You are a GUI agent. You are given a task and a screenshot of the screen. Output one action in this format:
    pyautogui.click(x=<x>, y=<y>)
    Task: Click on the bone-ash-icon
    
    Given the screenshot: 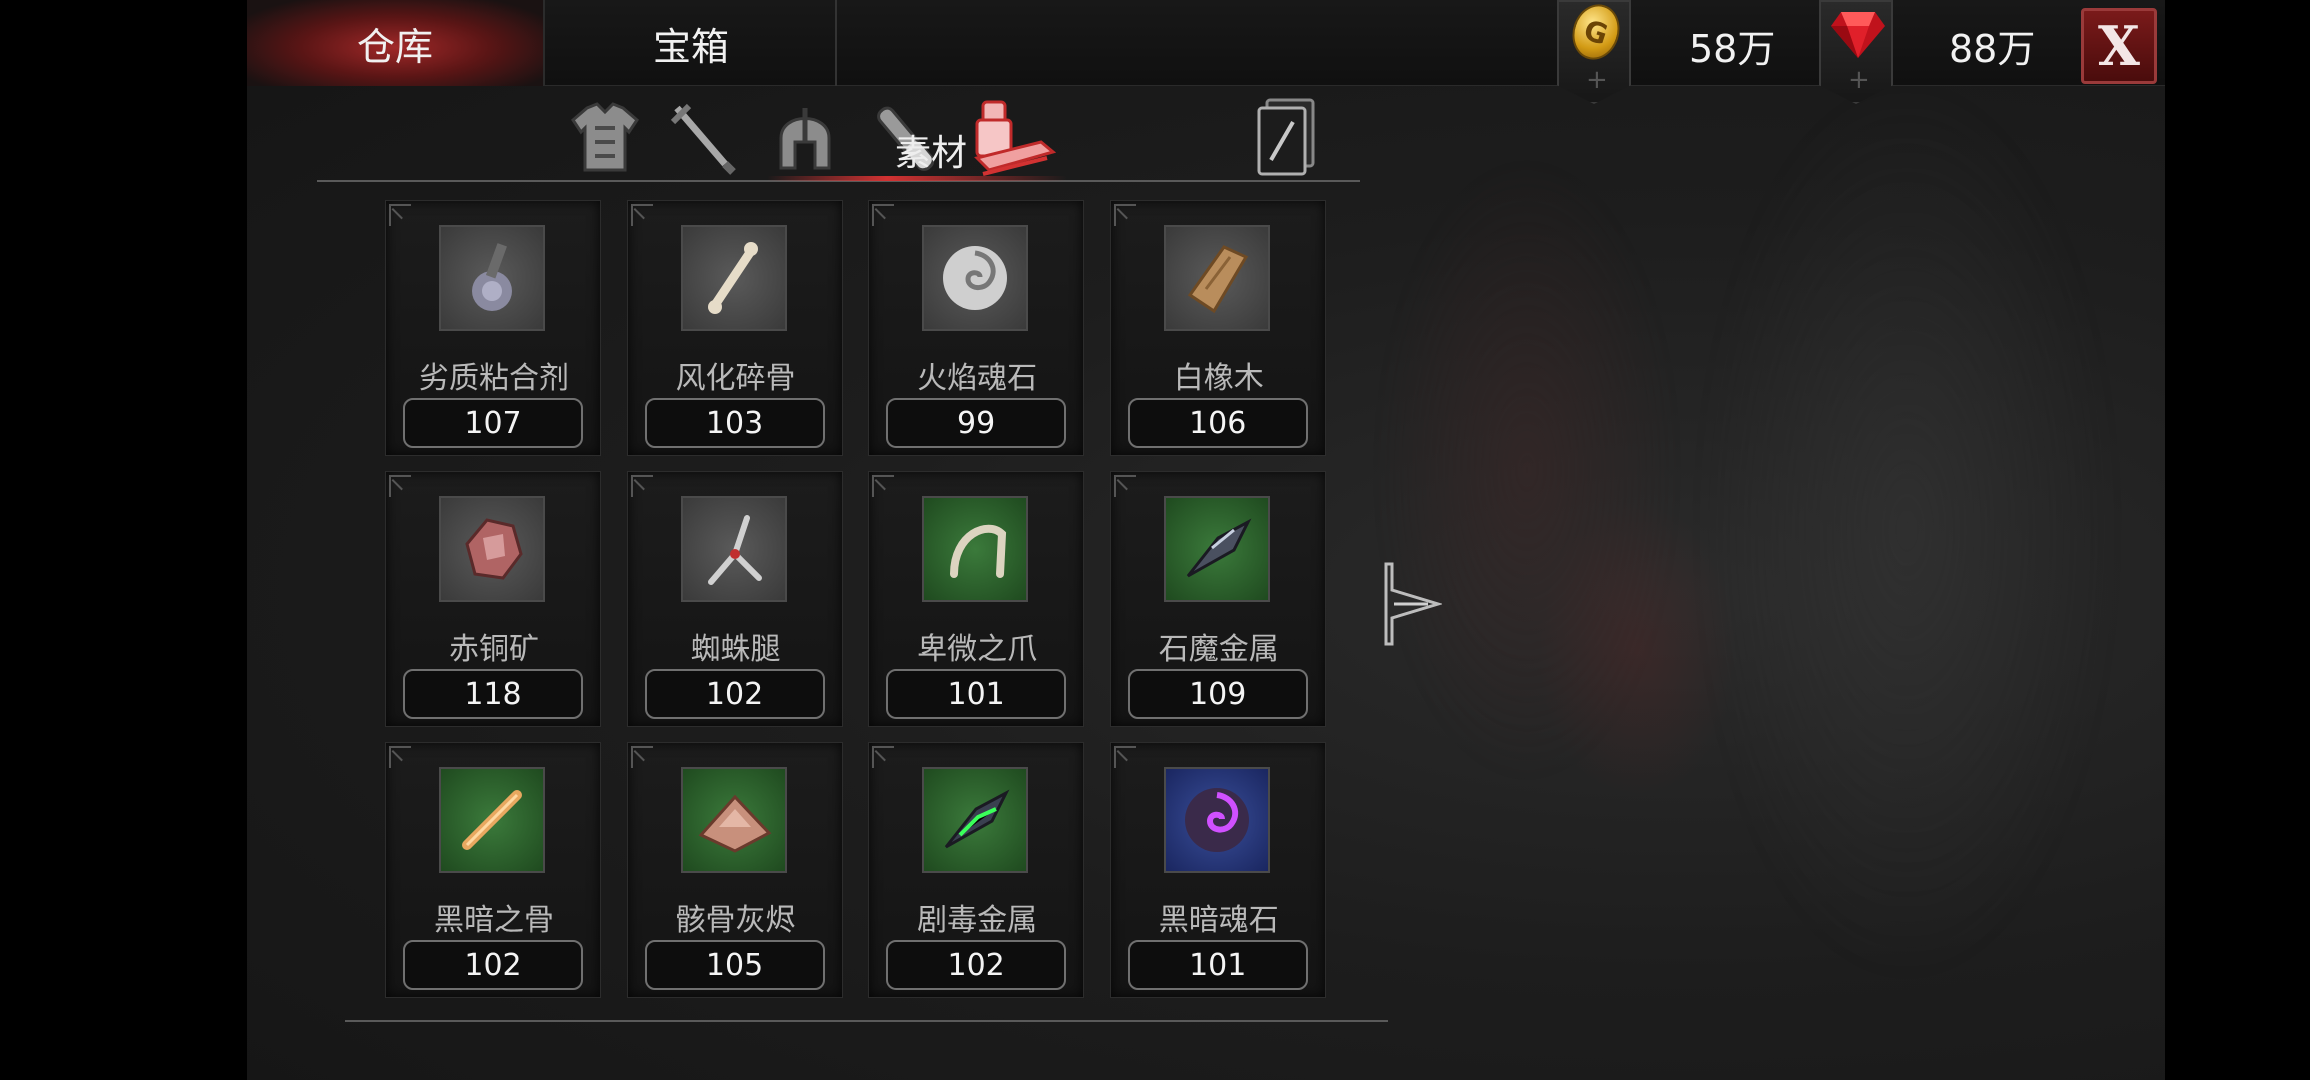 What is the action you would take?
    pyautogui.click(x=735, y=823)
    